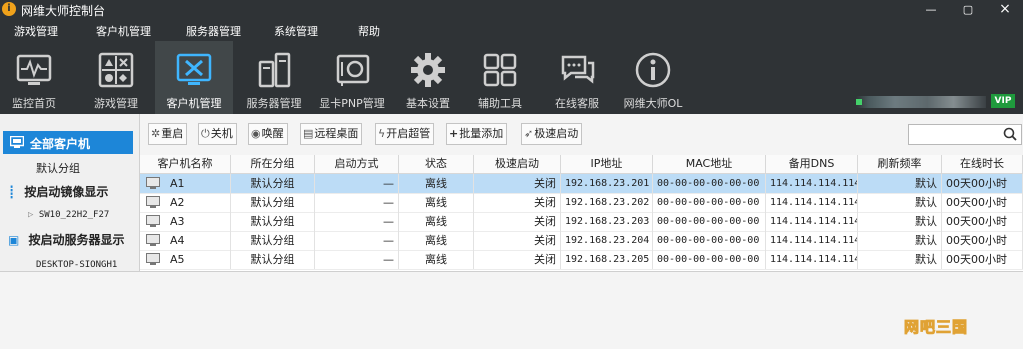 This screenshot has height=349, width=1023. What do you see at coordinates (9, 9) in the screenshot?
I see `info-icon: i` at bounding box center [9, 9].